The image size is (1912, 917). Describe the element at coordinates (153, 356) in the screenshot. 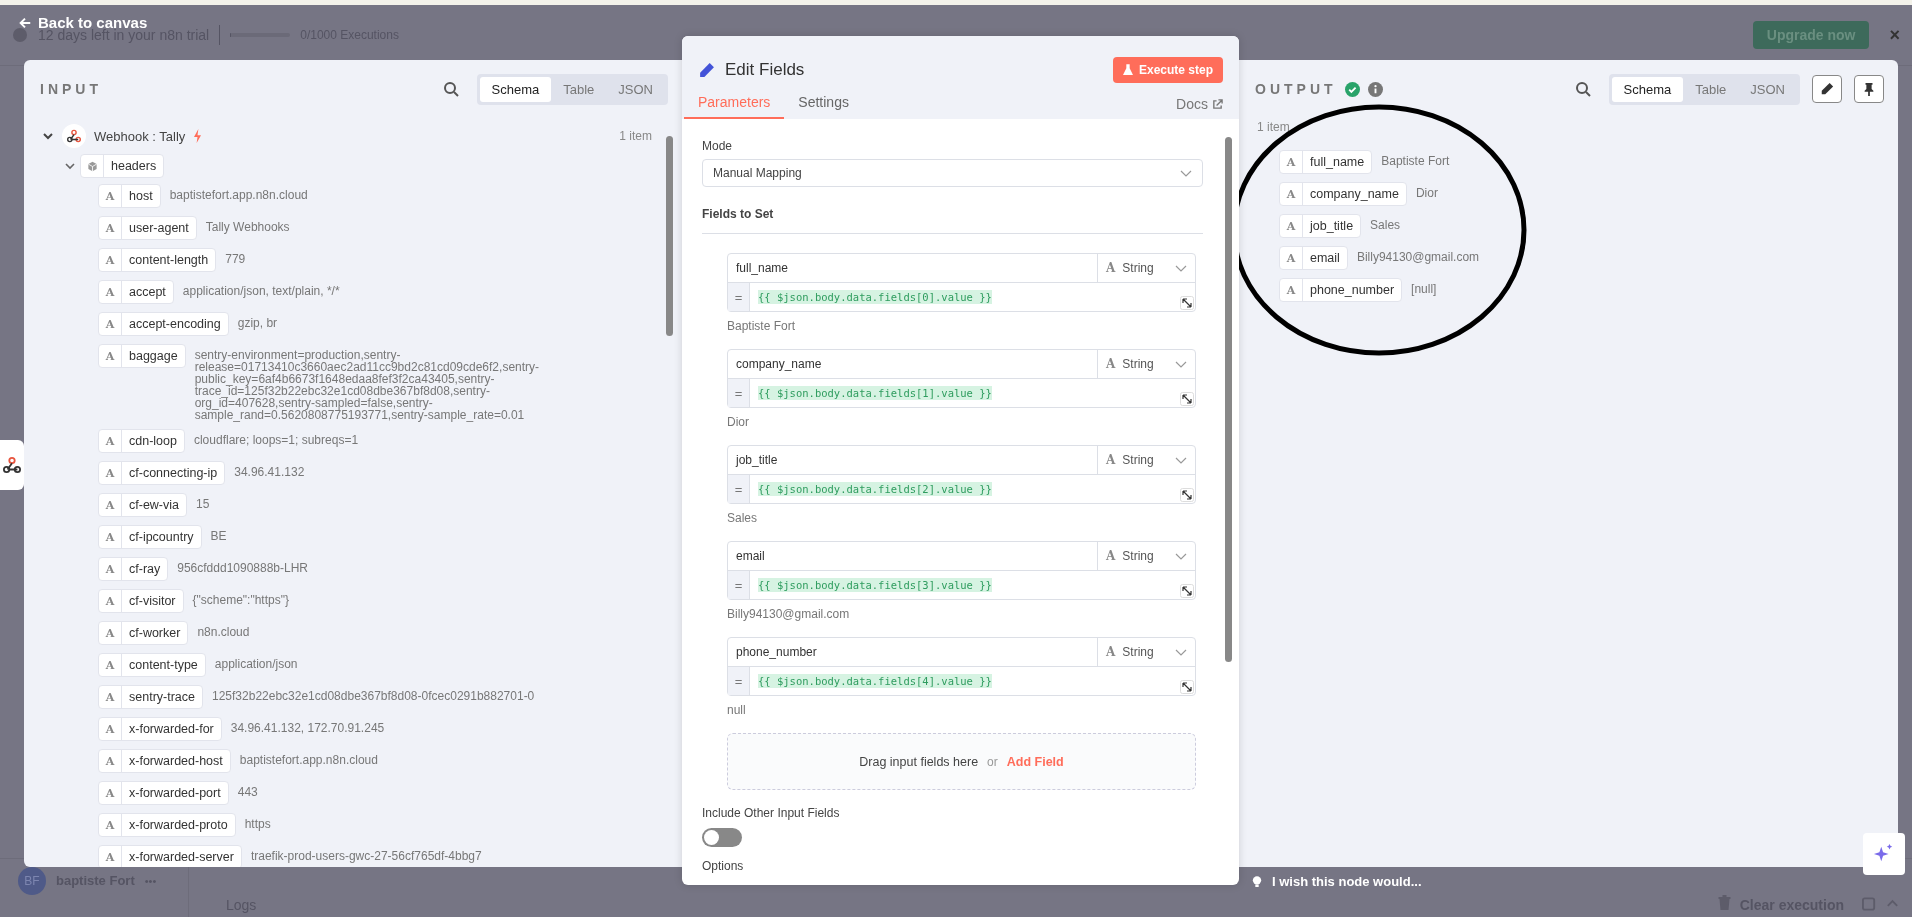

I see `key-name: baggage` at that location.